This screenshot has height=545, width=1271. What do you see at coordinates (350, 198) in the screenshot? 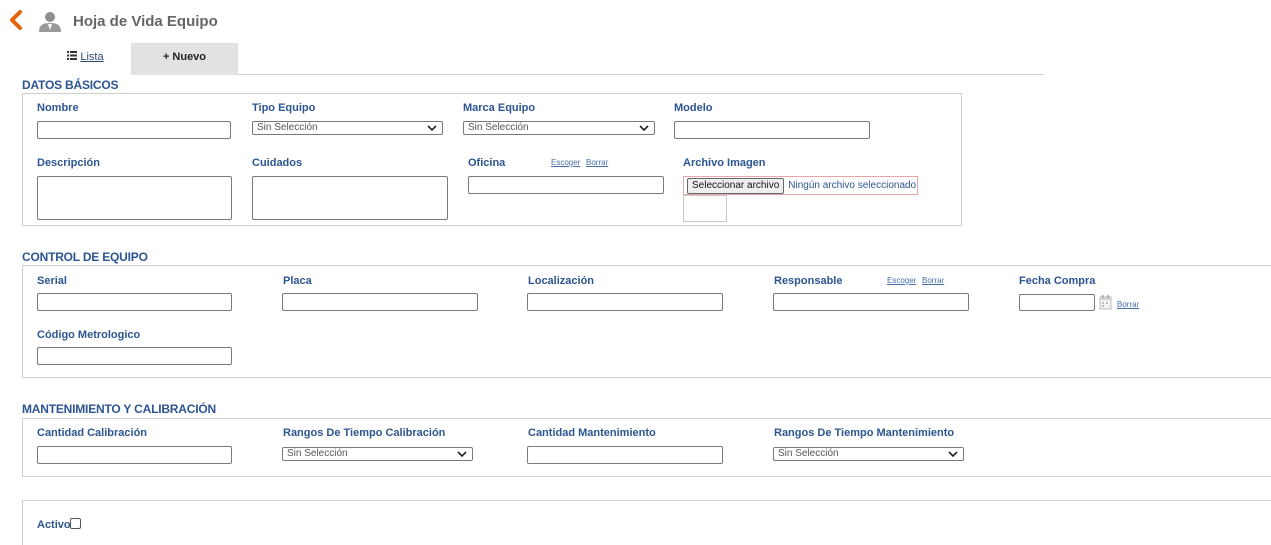
I see `cuidados-textarea` at bounding box center [350, 198].